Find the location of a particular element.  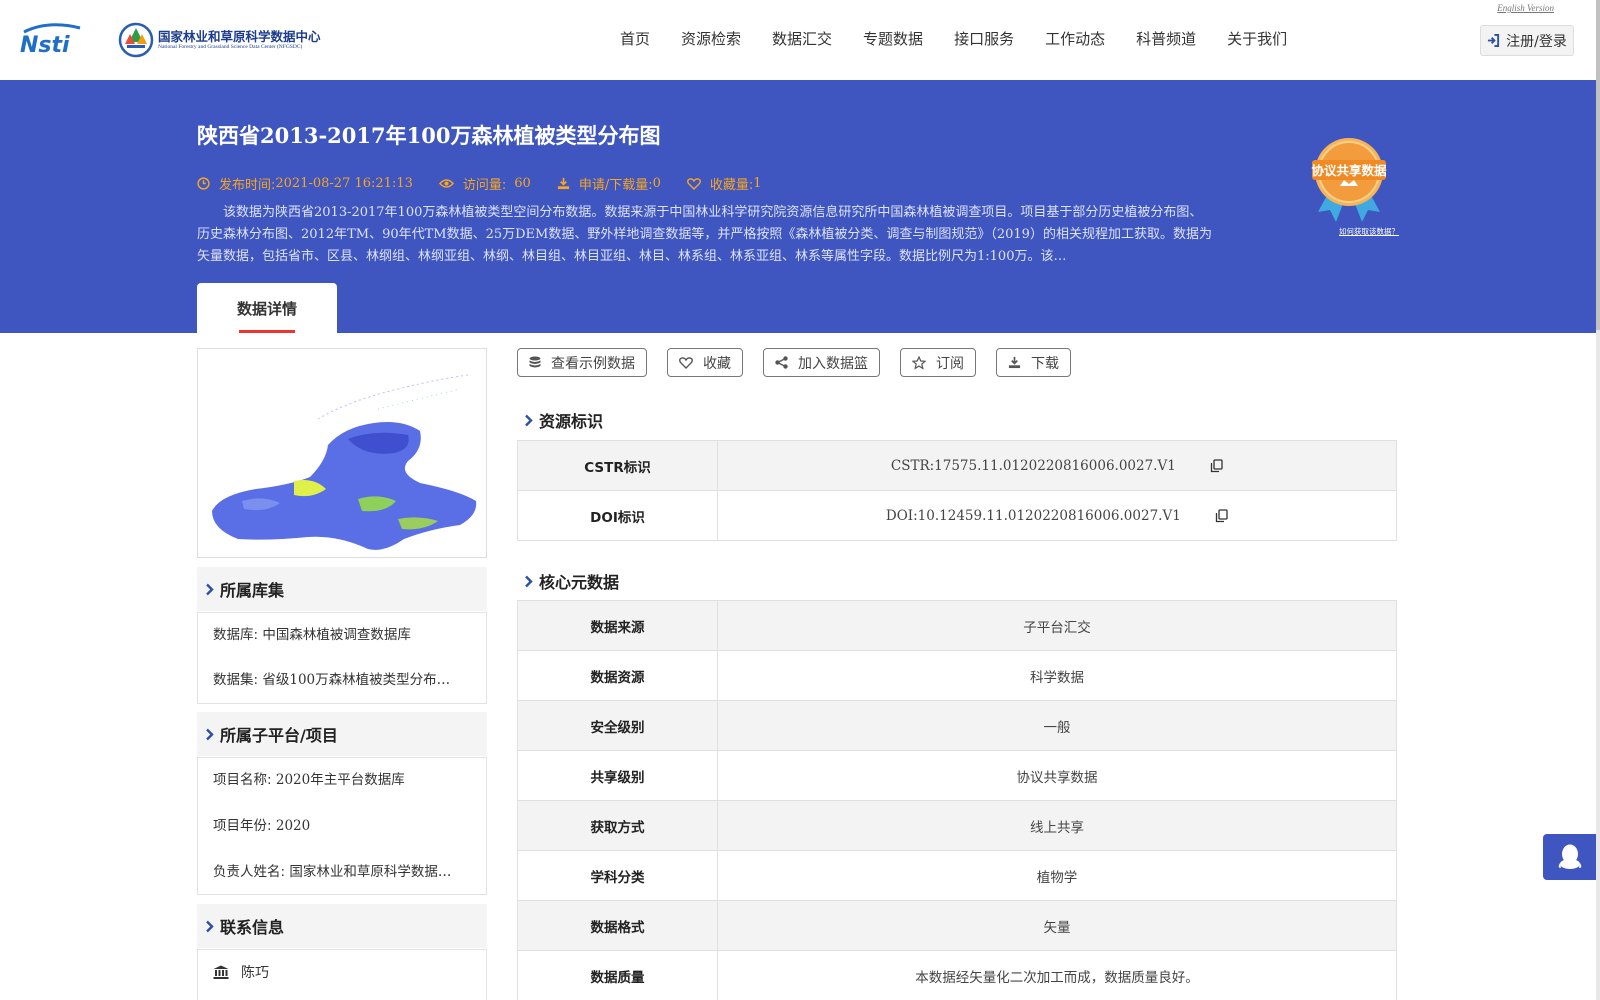

eye-icon is located at coordinates (446, 183).